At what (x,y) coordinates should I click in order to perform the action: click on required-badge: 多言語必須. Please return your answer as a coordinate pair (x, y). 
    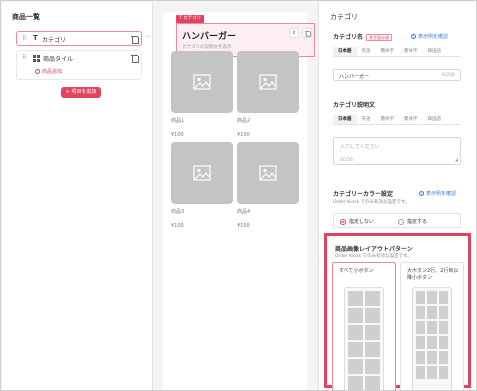
    Looking at the image, I should click on (379, 37).